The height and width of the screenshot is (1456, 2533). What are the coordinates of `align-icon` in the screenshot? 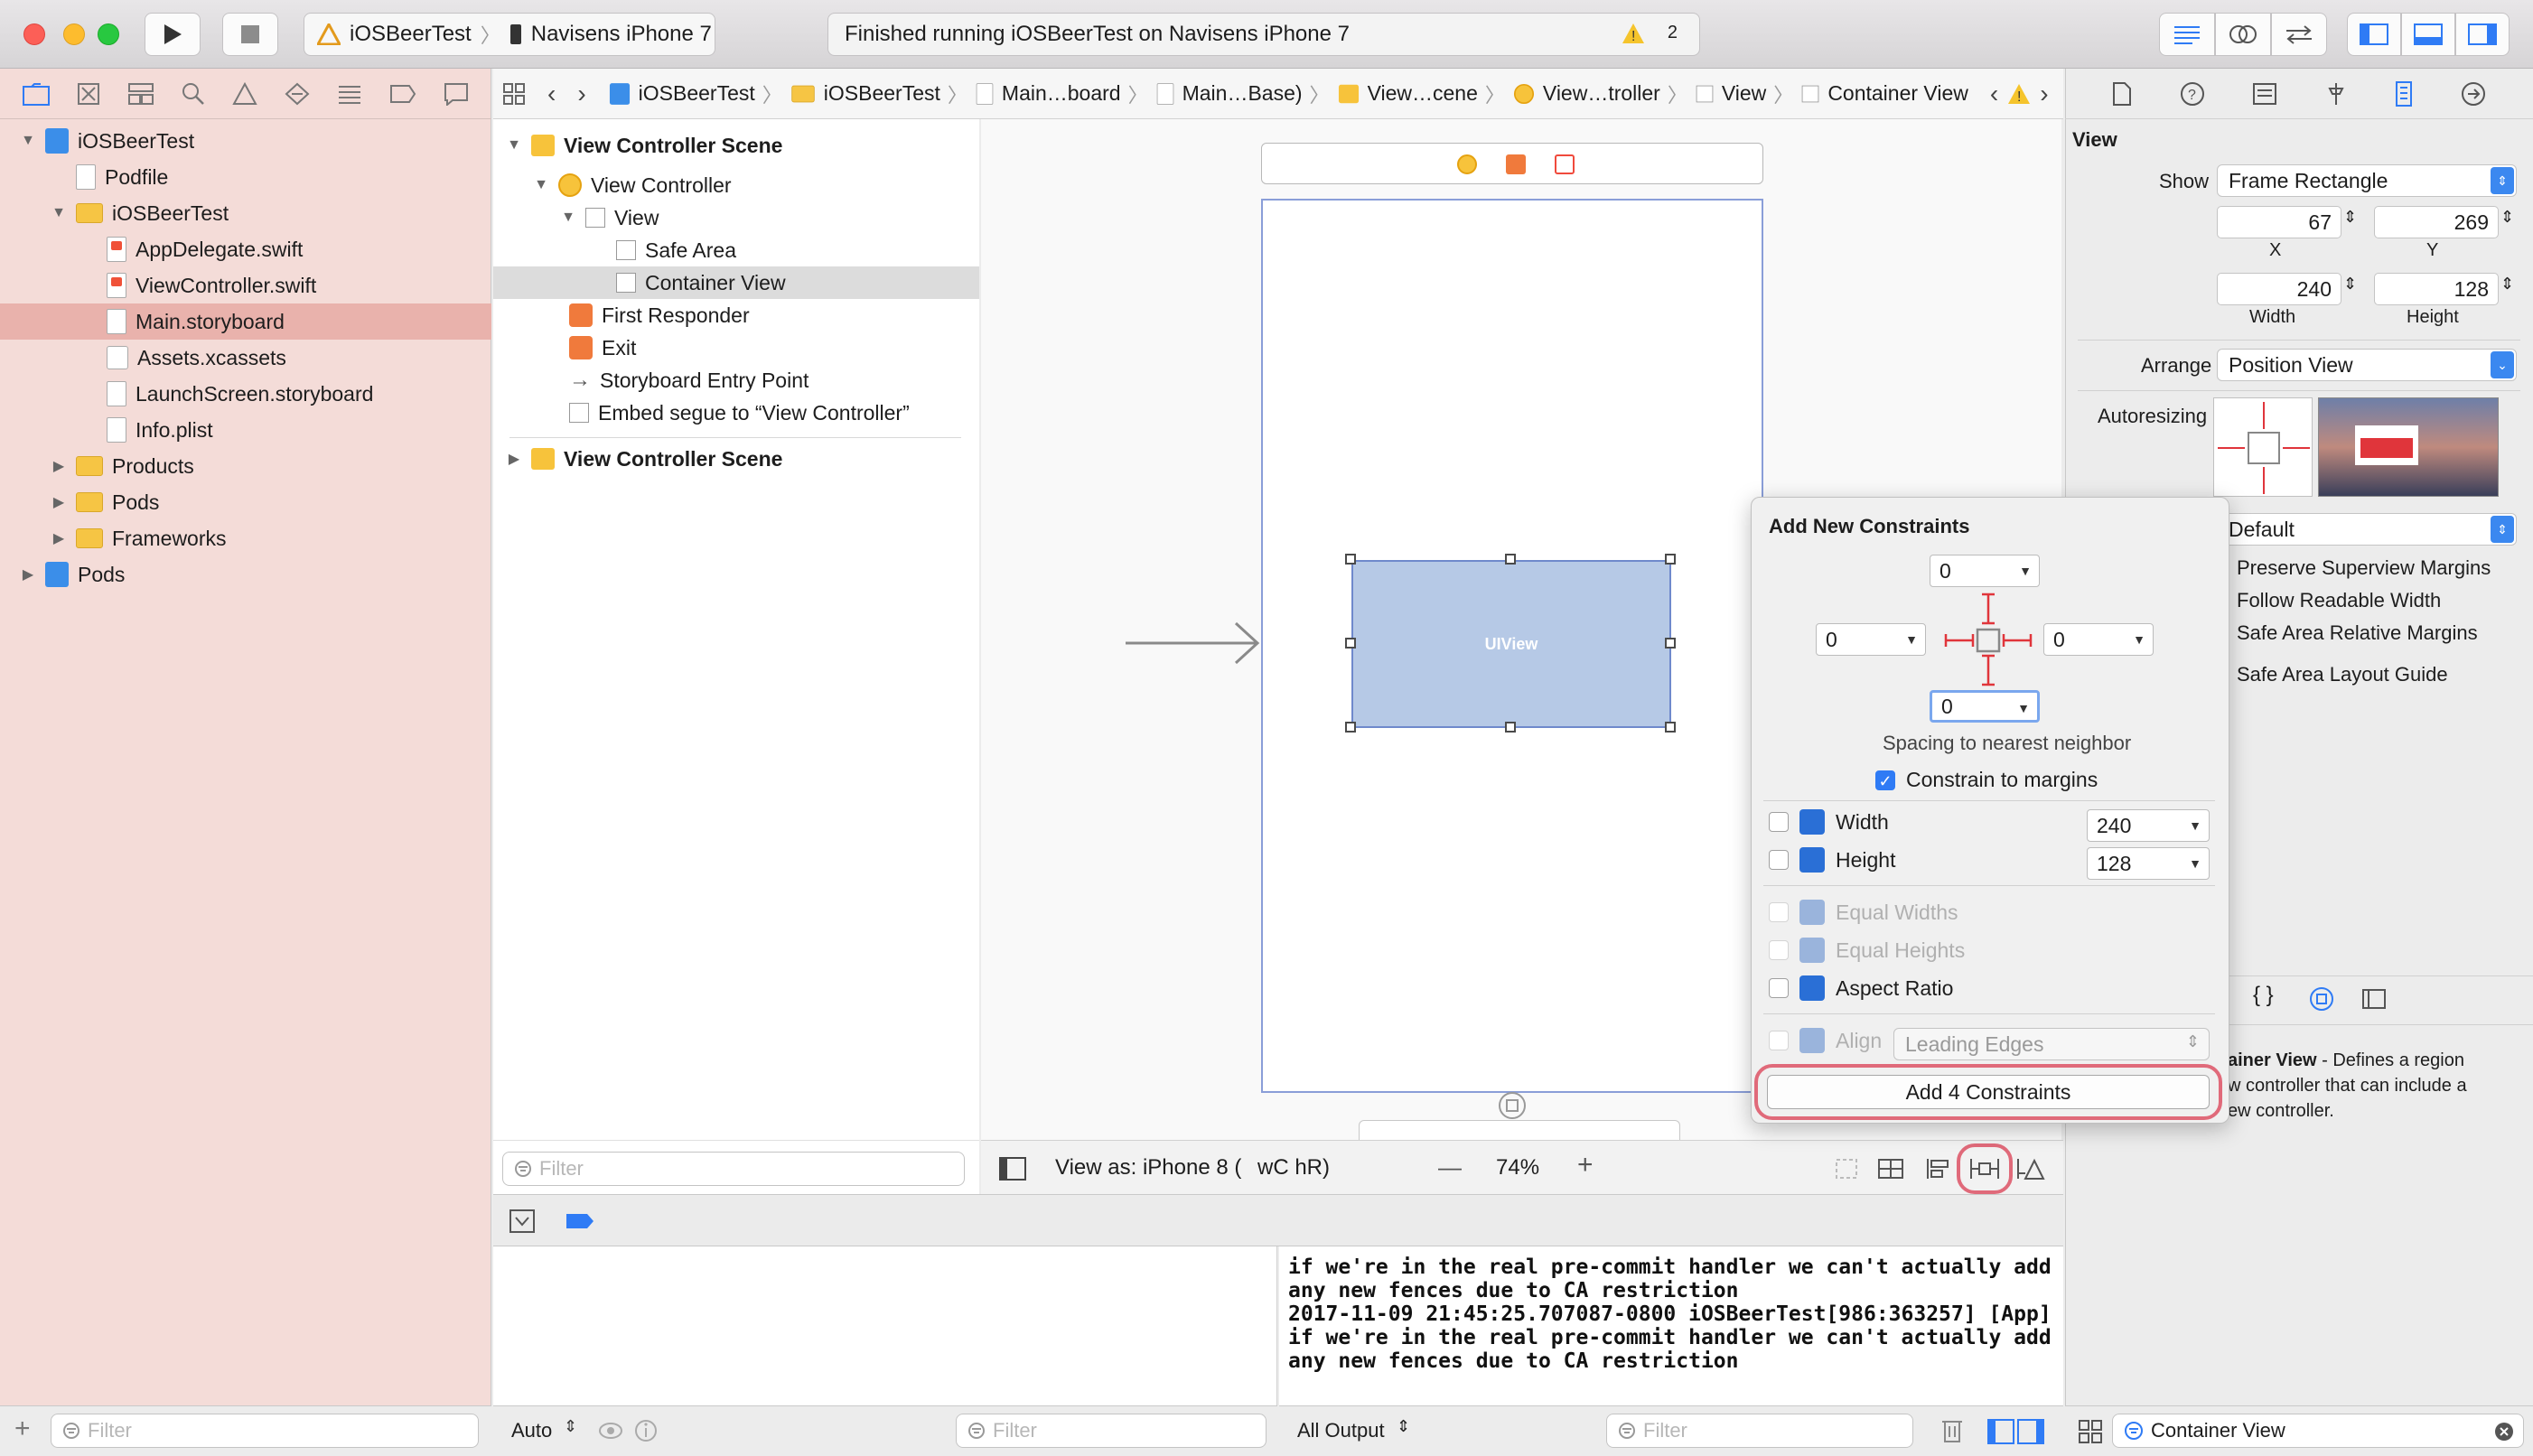 It's located at (1938, 1169).